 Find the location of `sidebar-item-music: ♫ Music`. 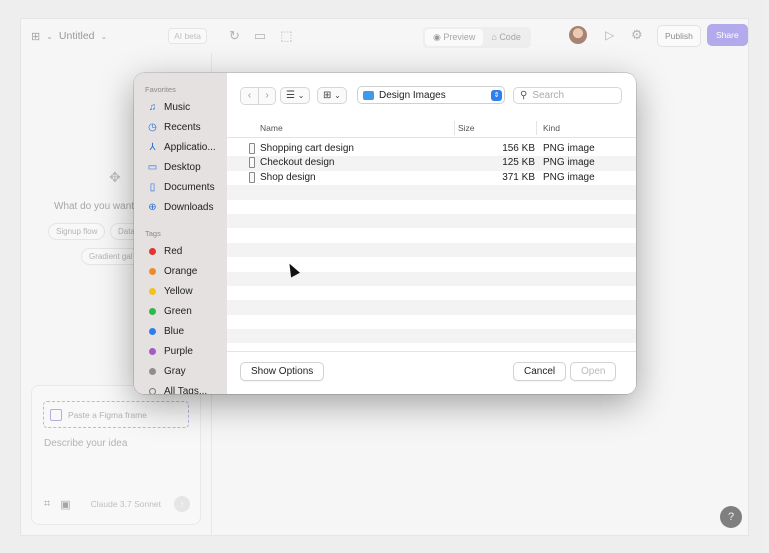

sidebar-item-music: ♫ Music is located at coordinates (180, 107).